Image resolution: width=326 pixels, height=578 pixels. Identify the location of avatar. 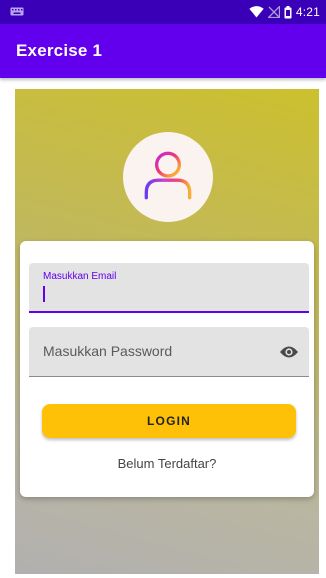
(168, 177).